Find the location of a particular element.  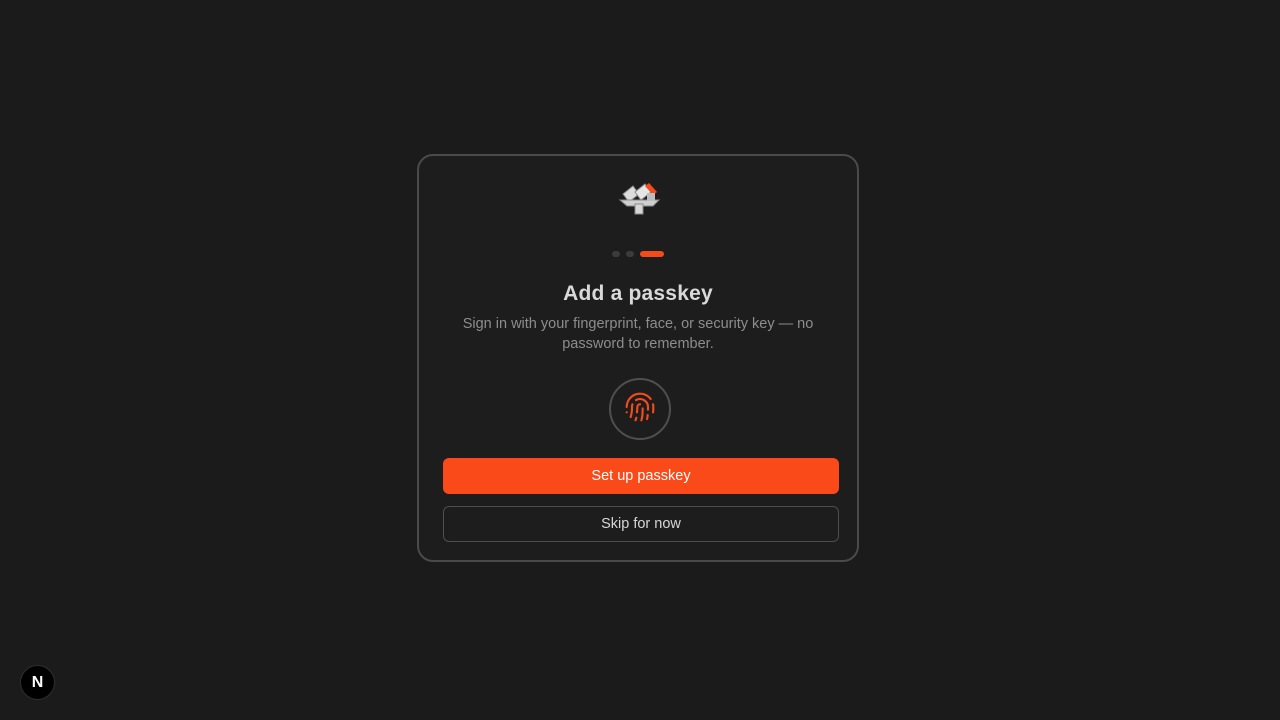

skip-for-now-button: Skip for now is located at coordinates (641, 524).